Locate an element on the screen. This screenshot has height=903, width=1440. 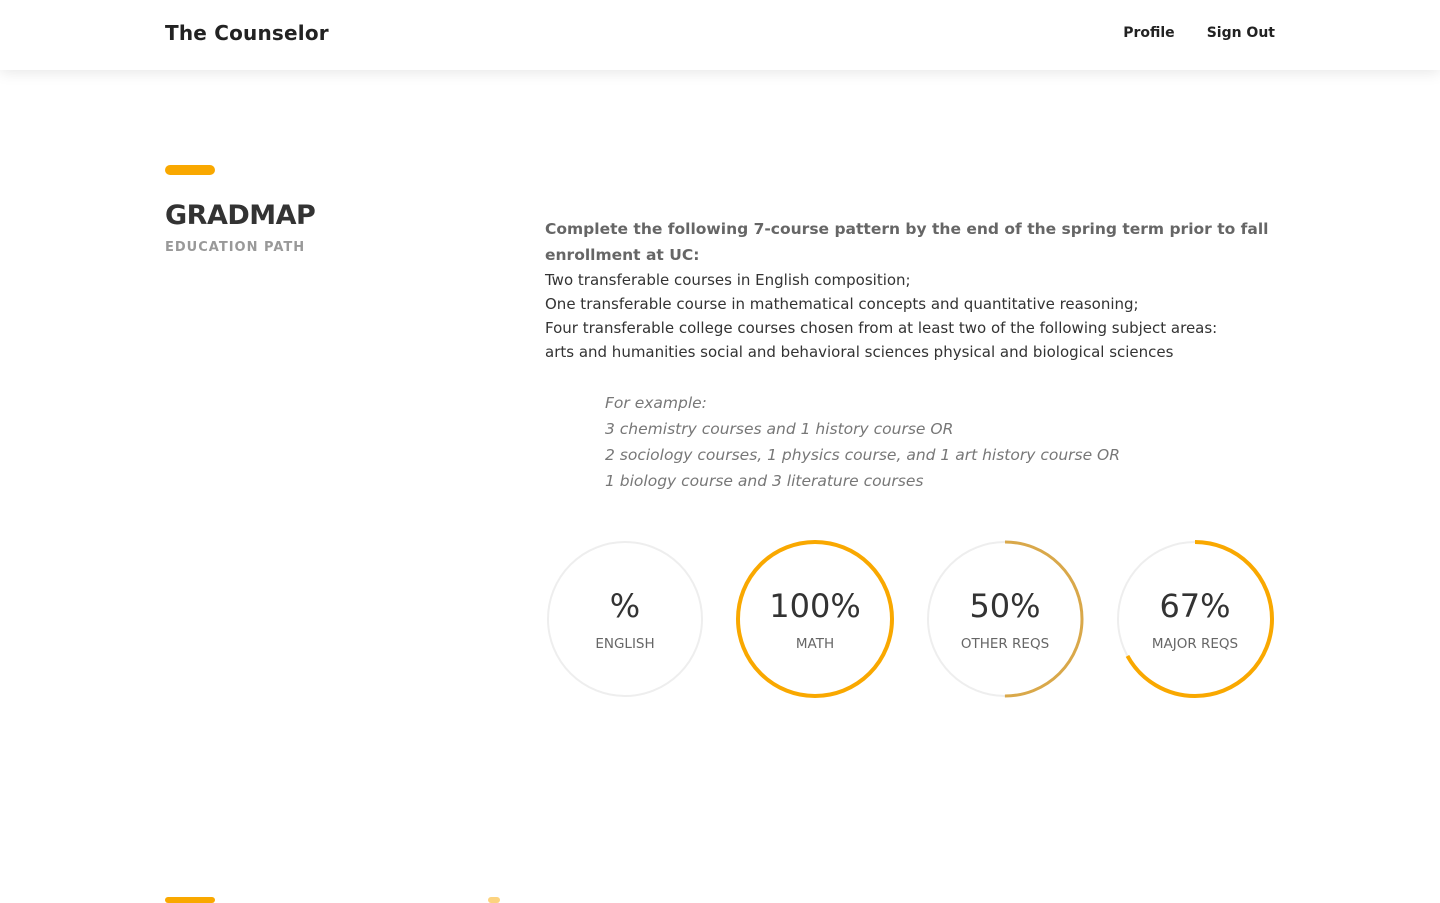
profile-link: Profile is located at coordinates (1148, 33).